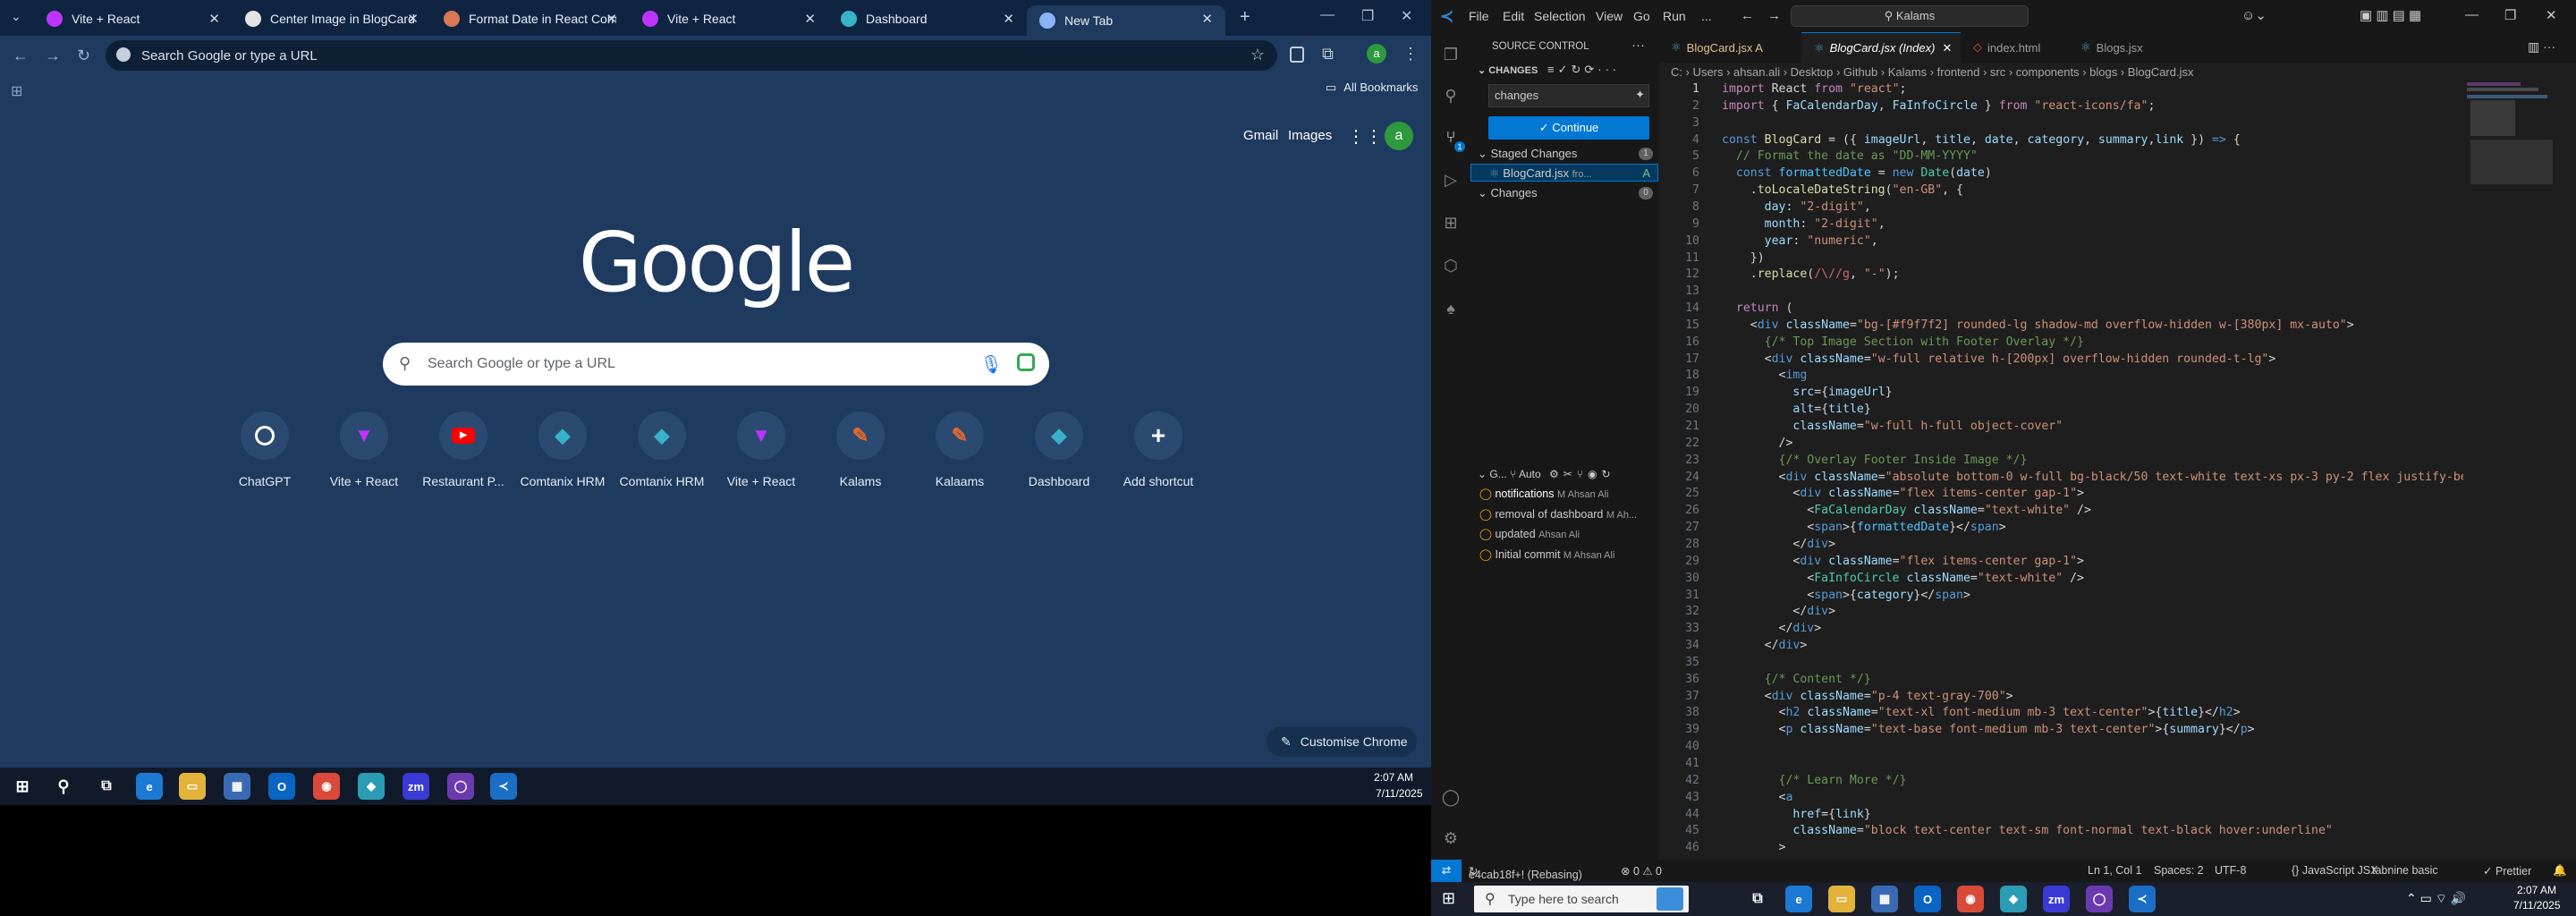  I want to click on new-tab-button: +, so click(1245, 17).